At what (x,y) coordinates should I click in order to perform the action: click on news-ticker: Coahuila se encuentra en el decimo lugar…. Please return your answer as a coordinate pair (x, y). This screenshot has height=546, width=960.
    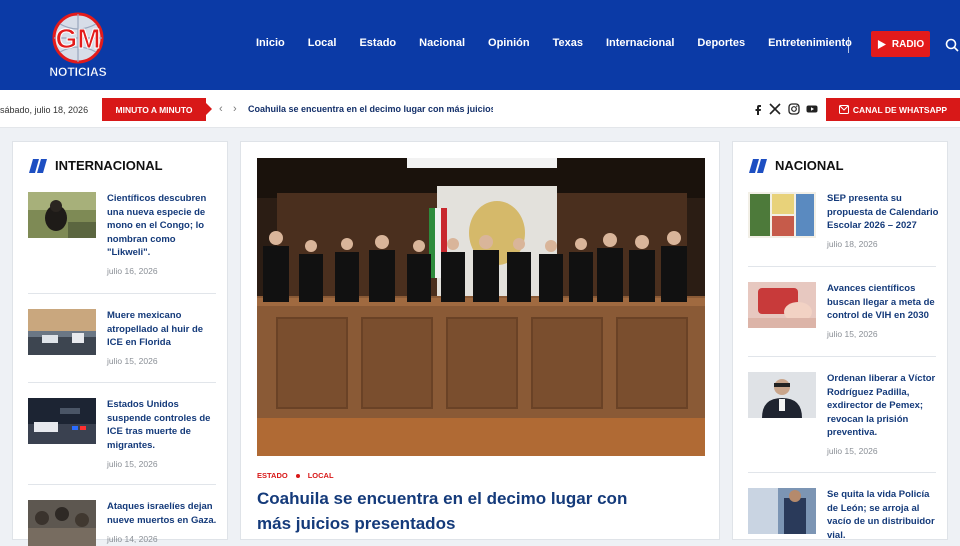
    Looking at the image, I should click on (370, 109).